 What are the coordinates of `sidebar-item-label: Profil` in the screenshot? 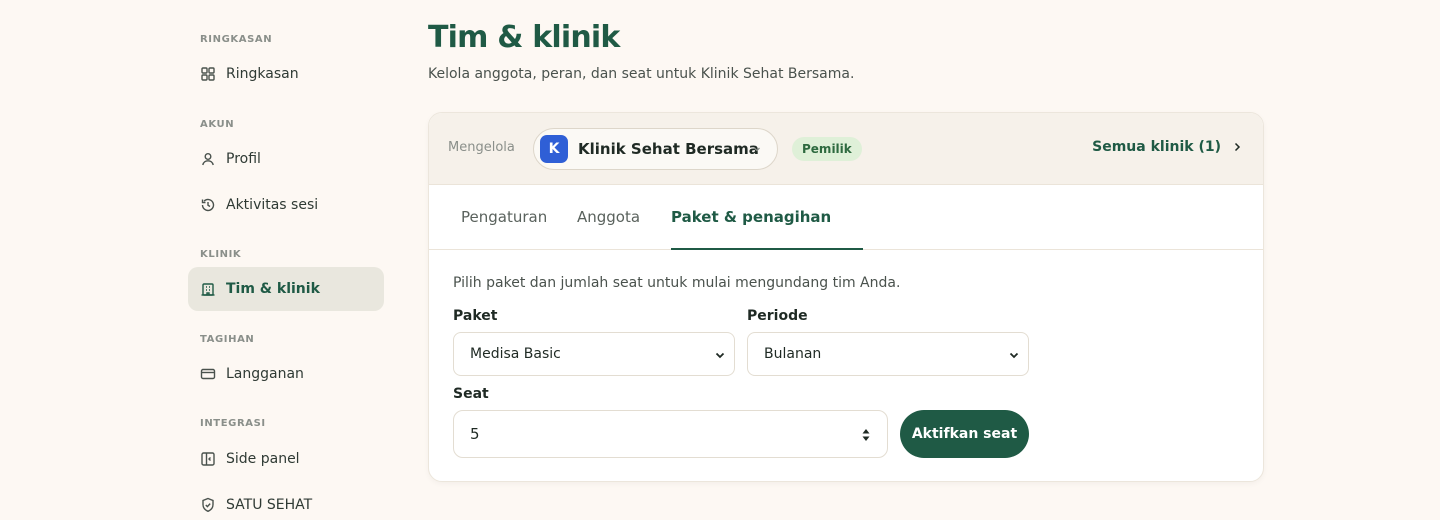 It's located at (243, 159).